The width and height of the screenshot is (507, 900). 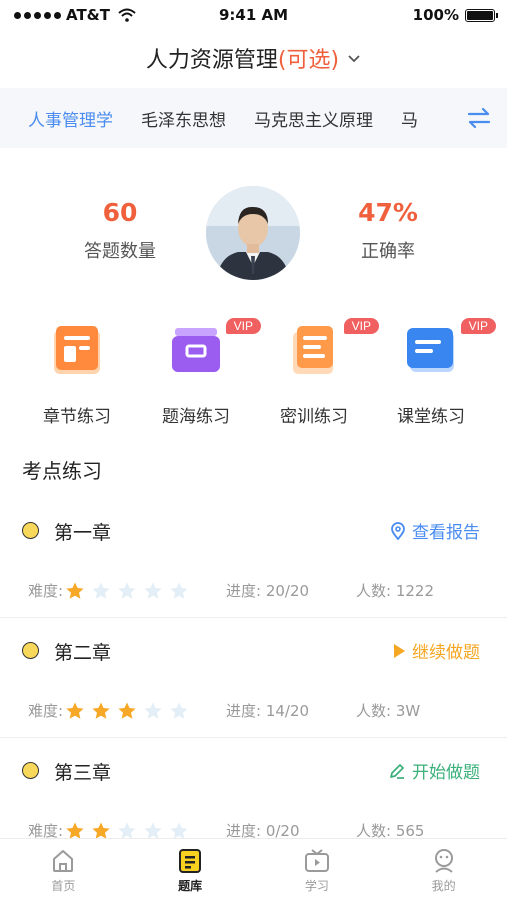 What do you see at coordinates (83, 653) in the screenshot?
I see `chapter-name: 第二章` at bounding box center [83, 653].